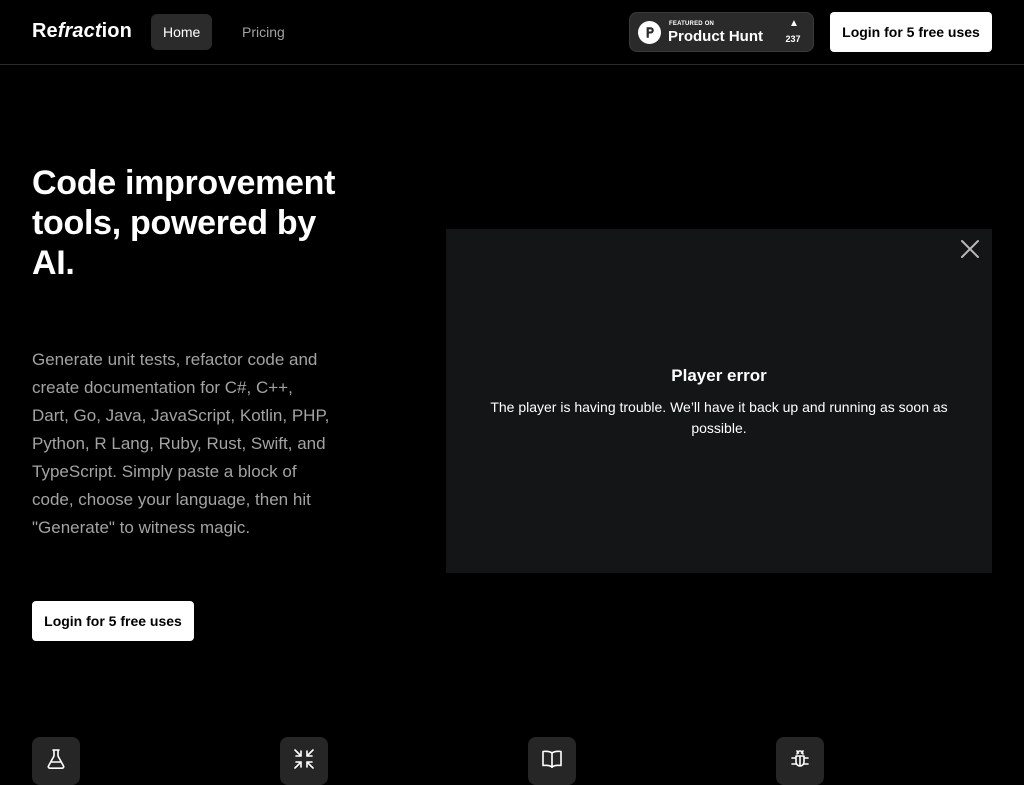  Describe the element at coordinates (800, 758) in the screenshot. I see `bug-icon` at that location.